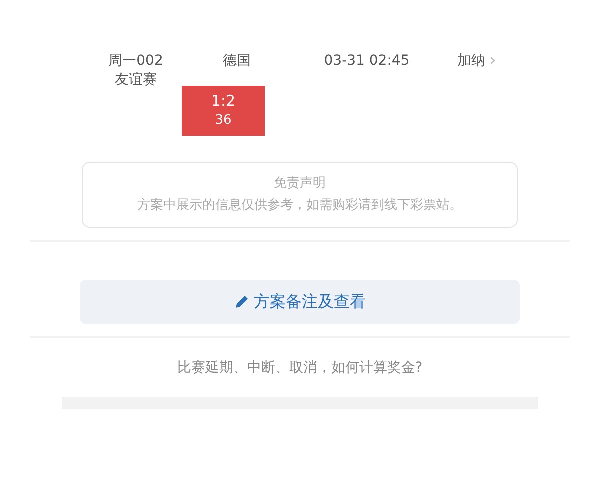 This screenshot has width=600, height=480. What do you see at coordinates (136, 61) in the screenshot?
I see `match-code: 周一002` at bounding box center [136, 61].